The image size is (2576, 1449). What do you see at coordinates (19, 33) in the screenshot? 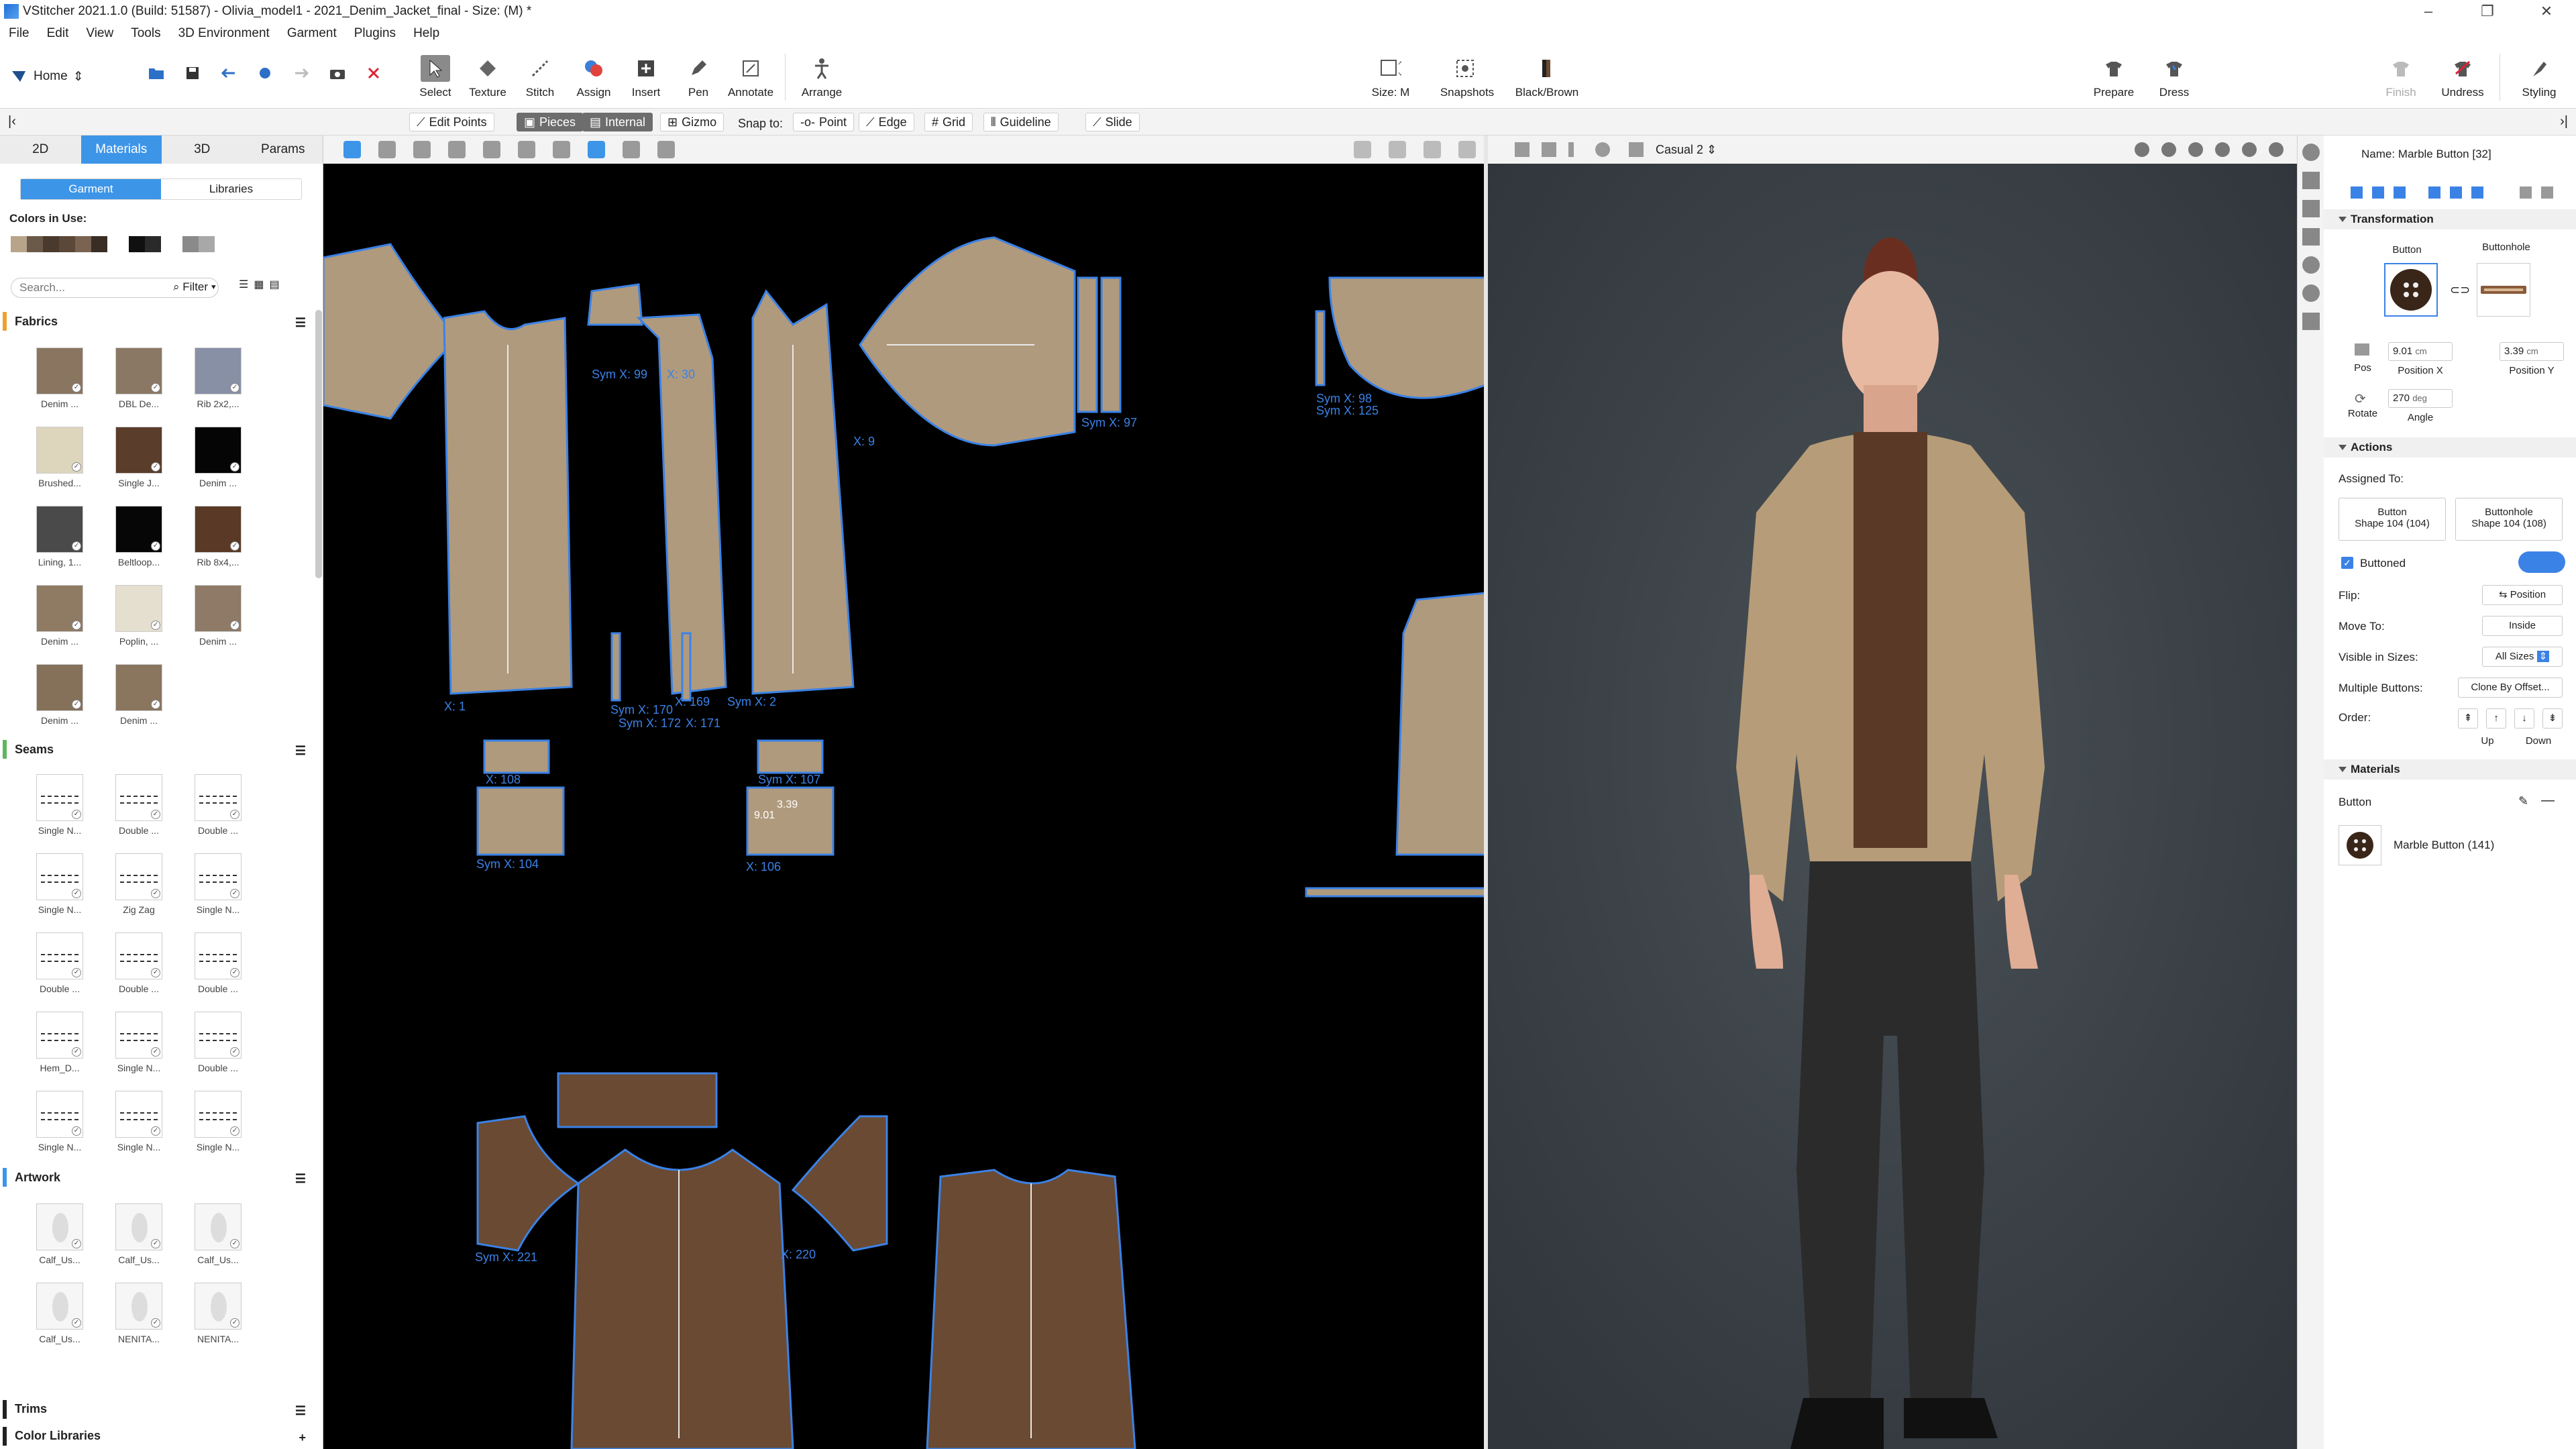
I see `menu-file: File` at bounding box center [19, 33].